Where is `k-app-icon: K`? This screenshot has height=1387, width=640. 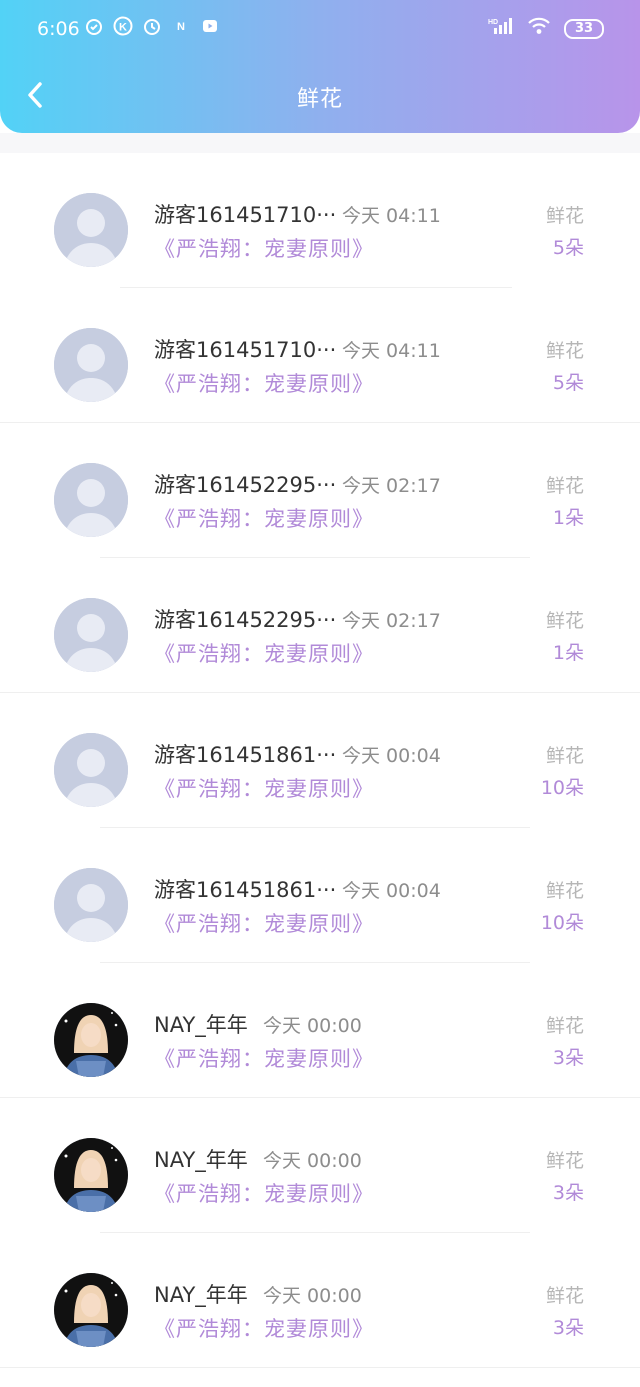 k-app-icon: K is located at coordinates (123, 26).